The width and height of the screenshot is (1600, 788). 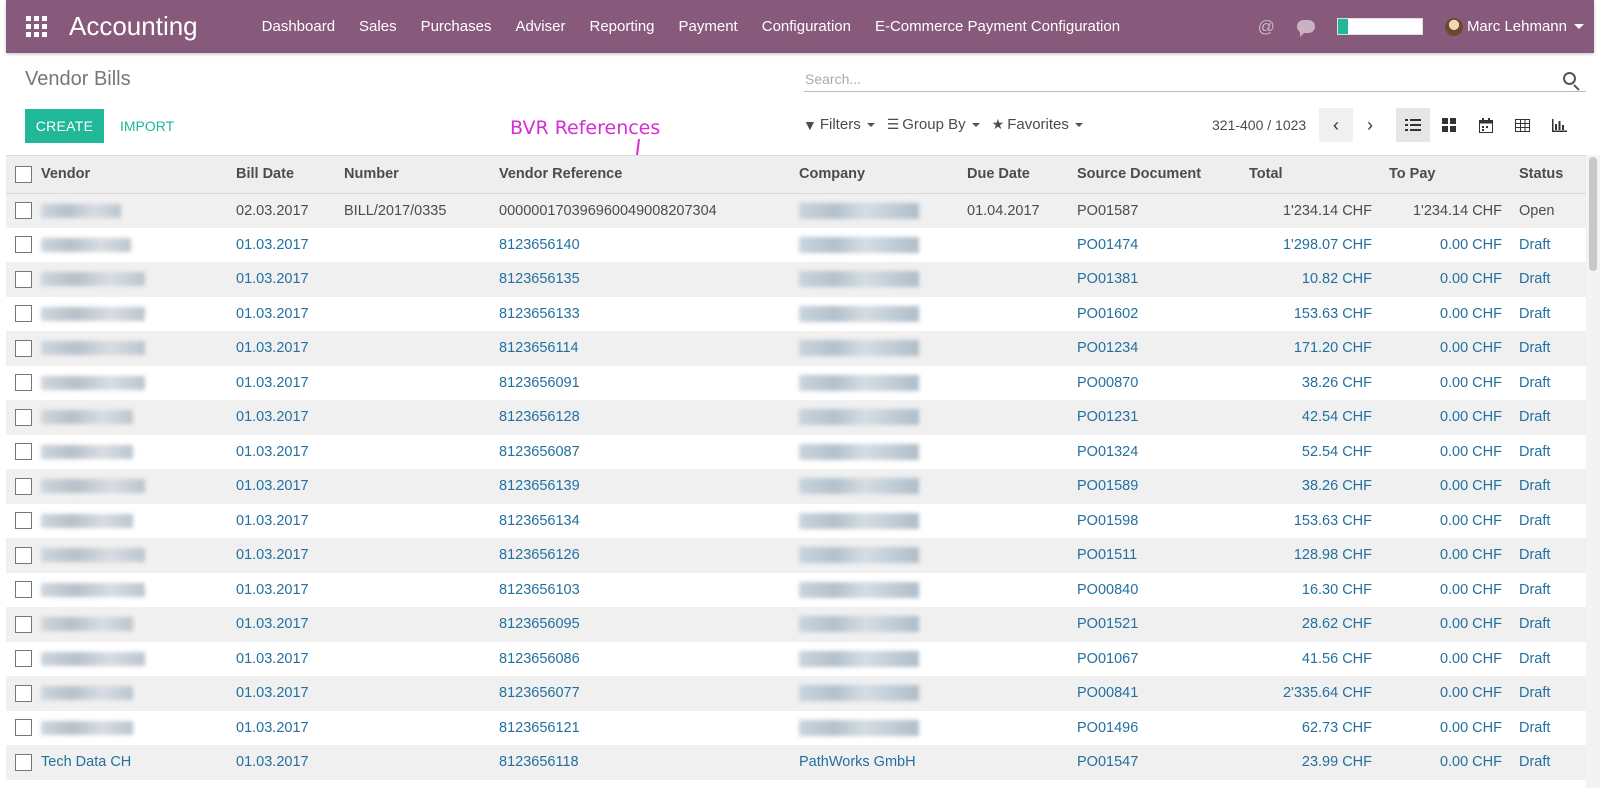 What do you see at coordinates (1486, 125) in the screenshot?
I see `calendar-view-button` at bounding box center [1486, 125].